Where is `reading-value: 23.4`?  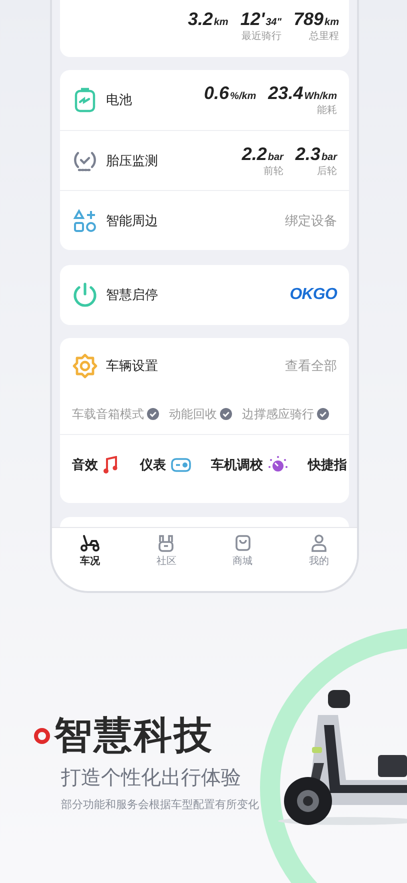
reading-value: 23.4 is located at coordinates (286, 93).